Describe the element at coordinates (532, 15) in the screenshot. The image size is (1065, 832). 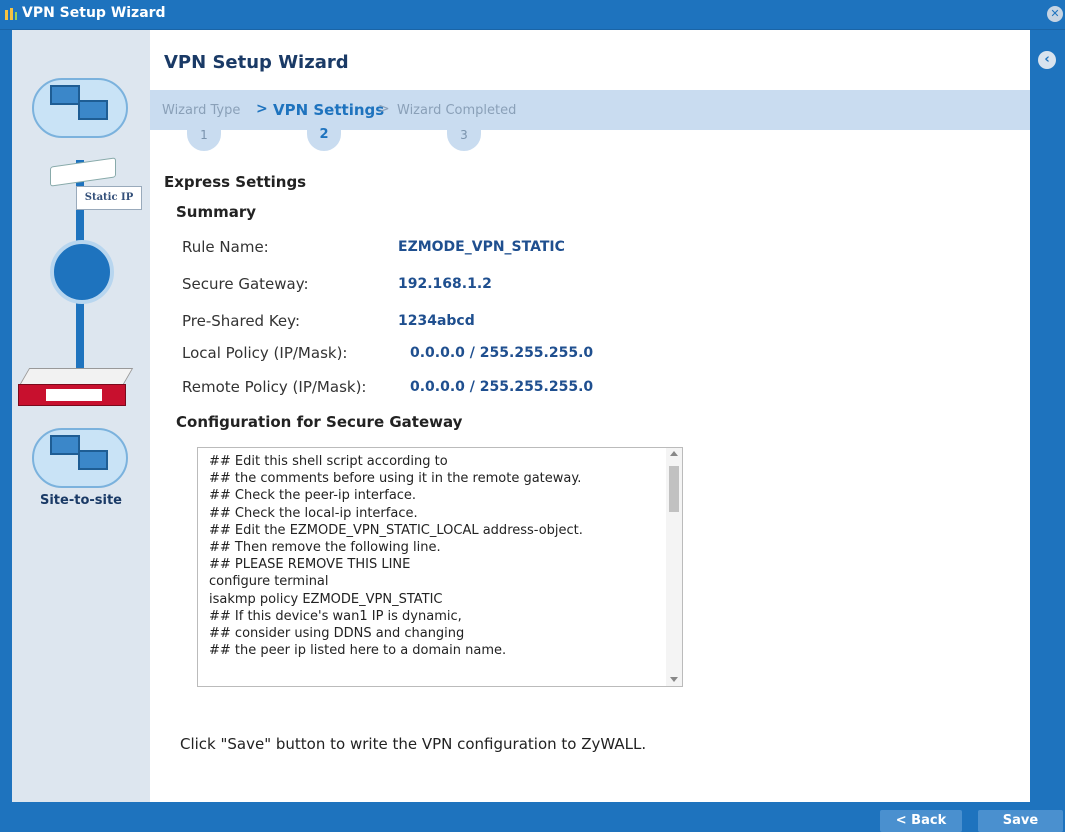
I see `title-bar: VPN Setup Wizard ✕` at that location.